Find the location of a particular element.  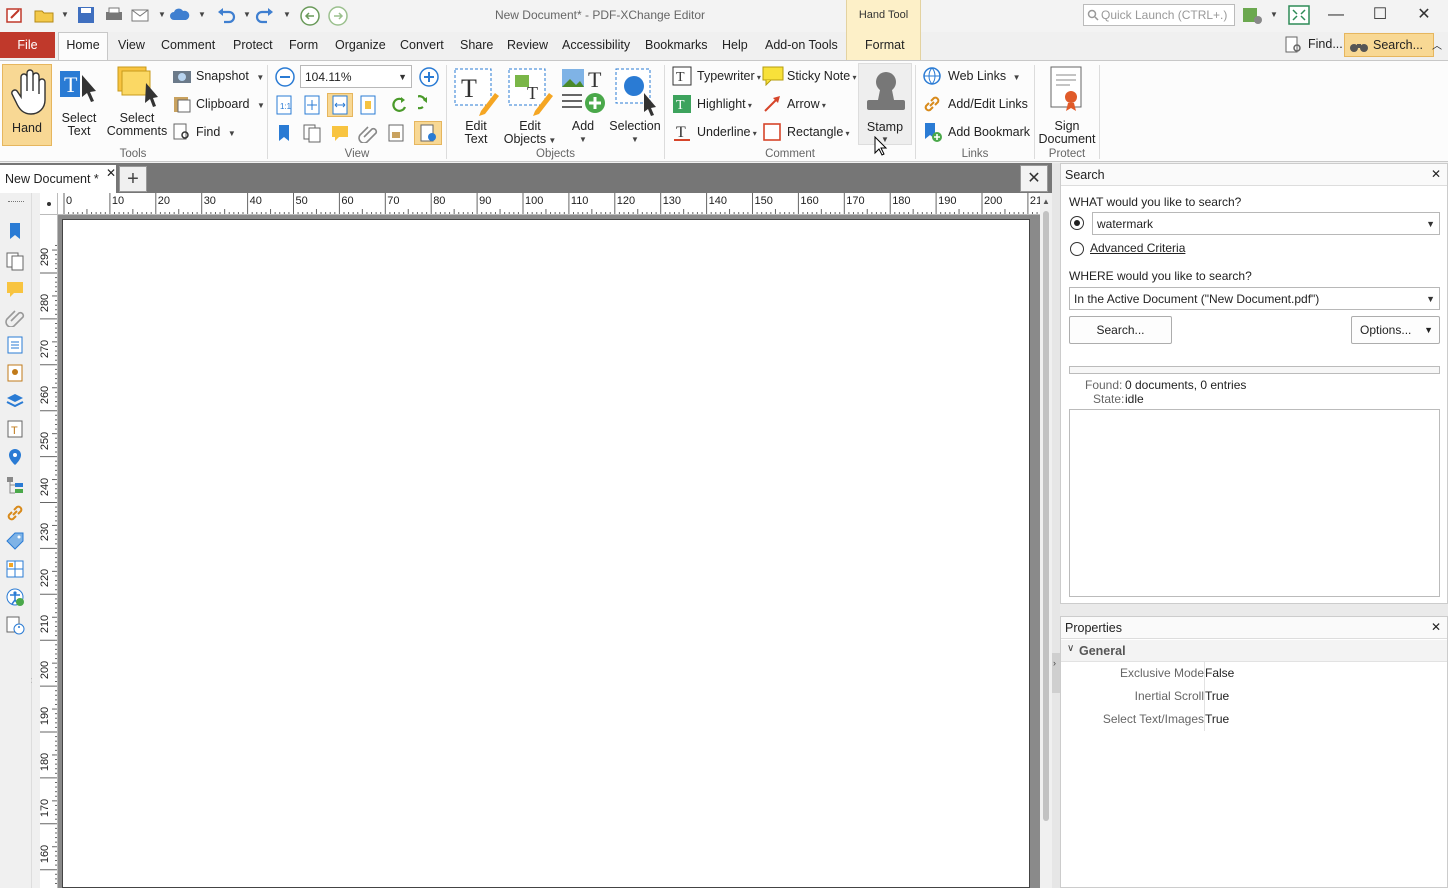

rotate-right-icon is located at coordinates (428, 105).